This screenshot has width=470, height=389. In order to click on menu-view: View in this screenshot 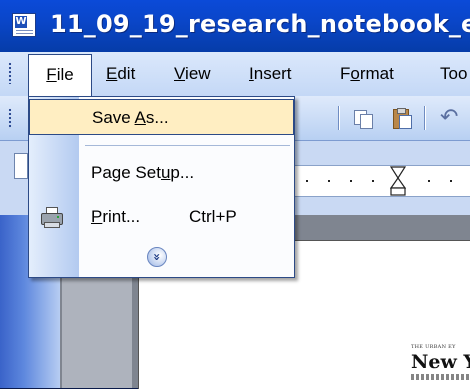, I will do `click(192, 74)`.